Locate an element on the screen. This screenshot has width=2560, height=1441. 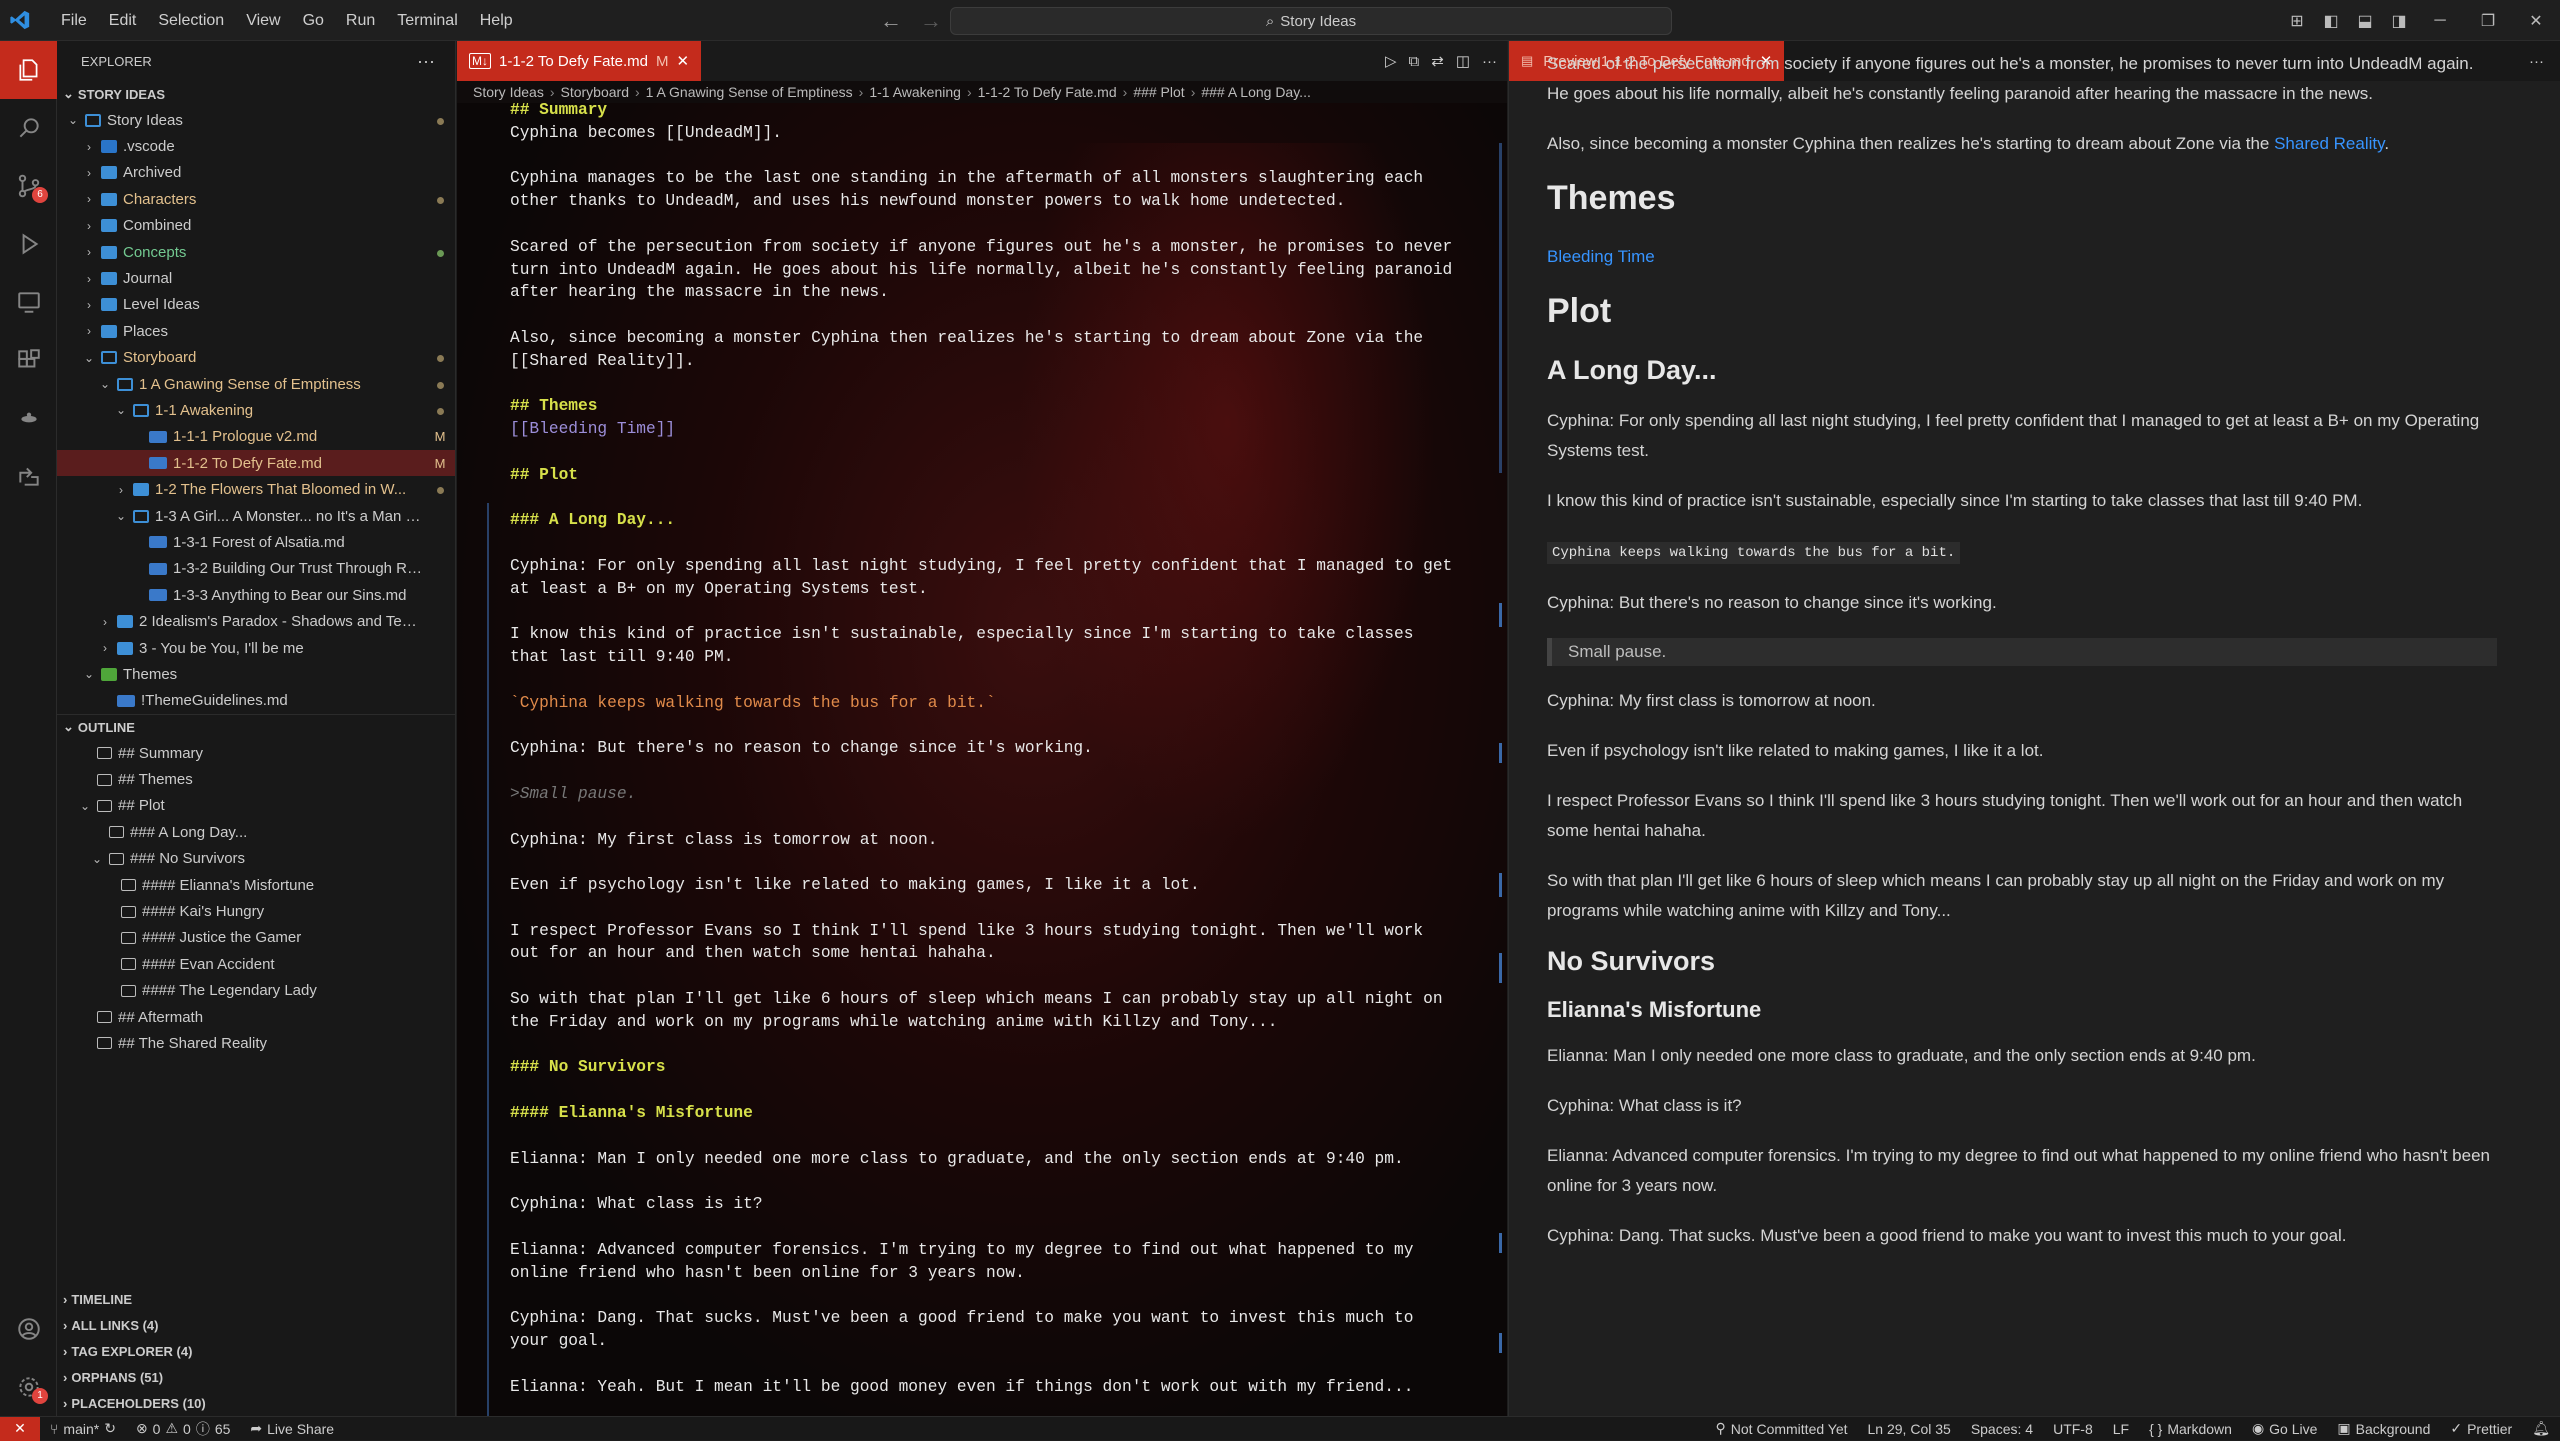
outline-item: ## Aftermath is located at coordinates (256, 1017).